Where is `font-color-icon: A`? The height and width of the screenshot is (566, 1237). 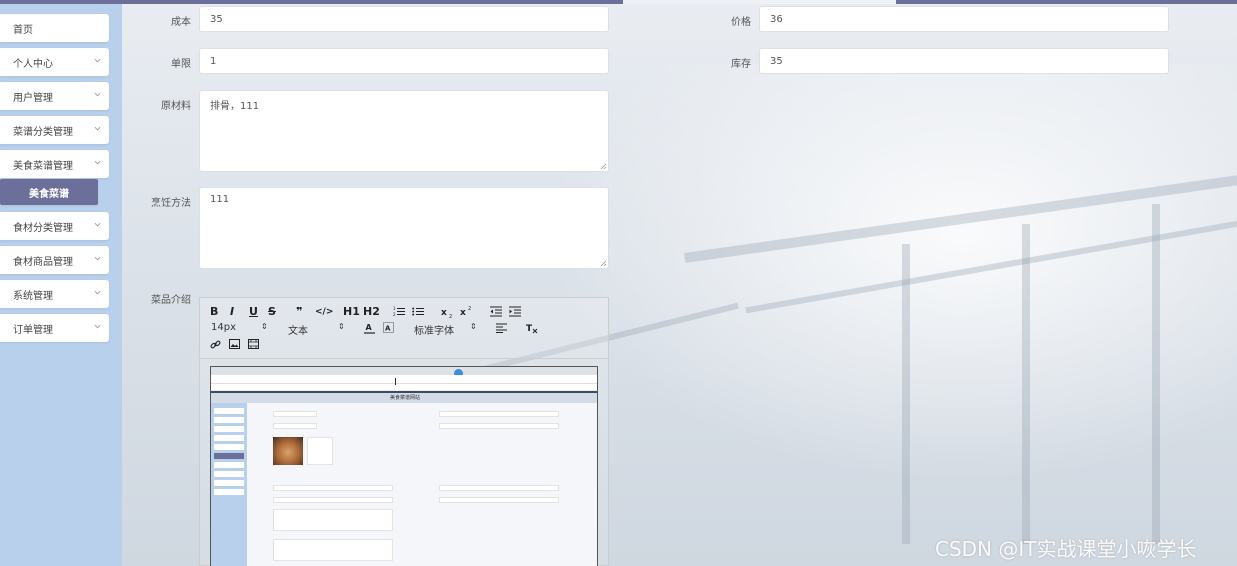
font-color-icon: A is located at coordinates (369, 328).